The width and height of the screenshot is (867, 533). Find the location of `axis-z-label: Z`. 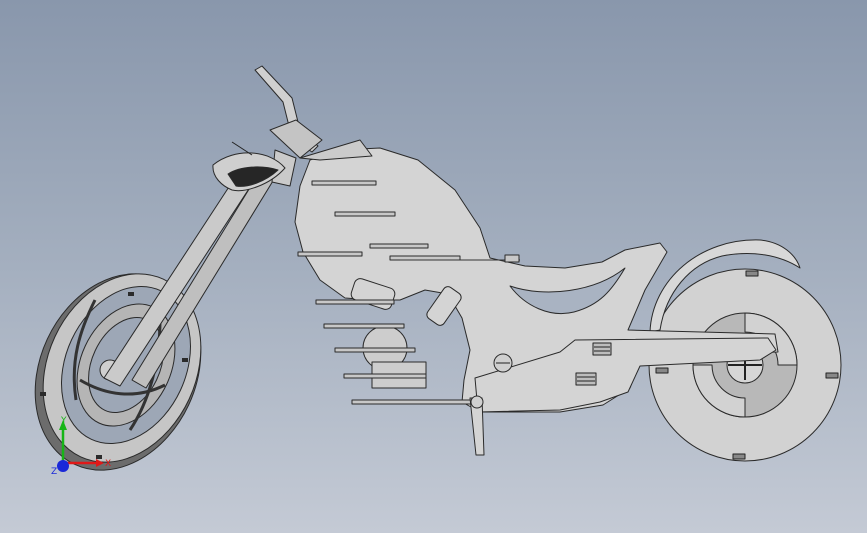

axis-z-label: Z is located at coordinates (54, 472).